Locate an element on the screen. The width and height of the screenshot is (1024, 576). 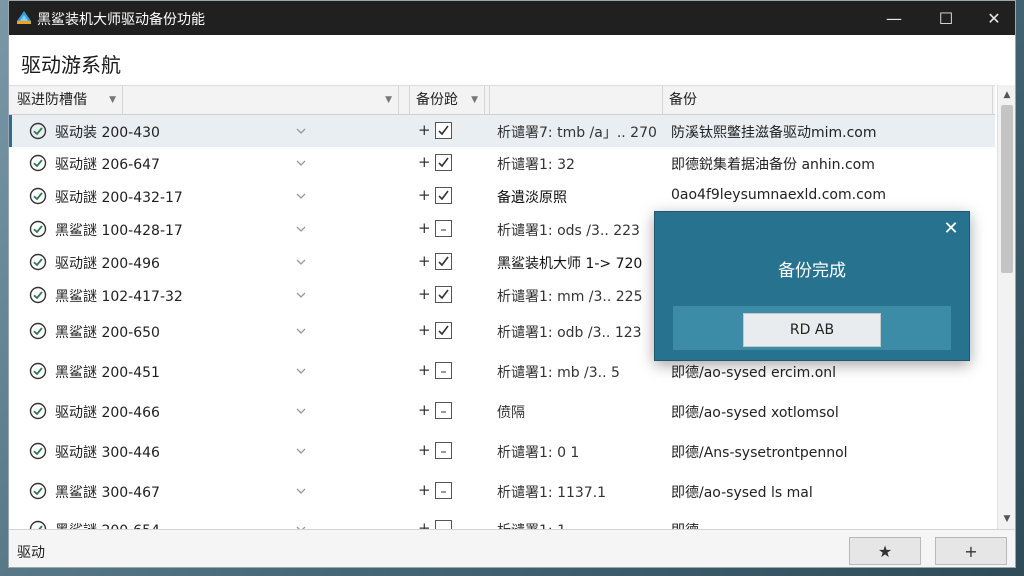
column-header-driver: 驱进防槽偕 ▼ is located at coordinates (67, 100).